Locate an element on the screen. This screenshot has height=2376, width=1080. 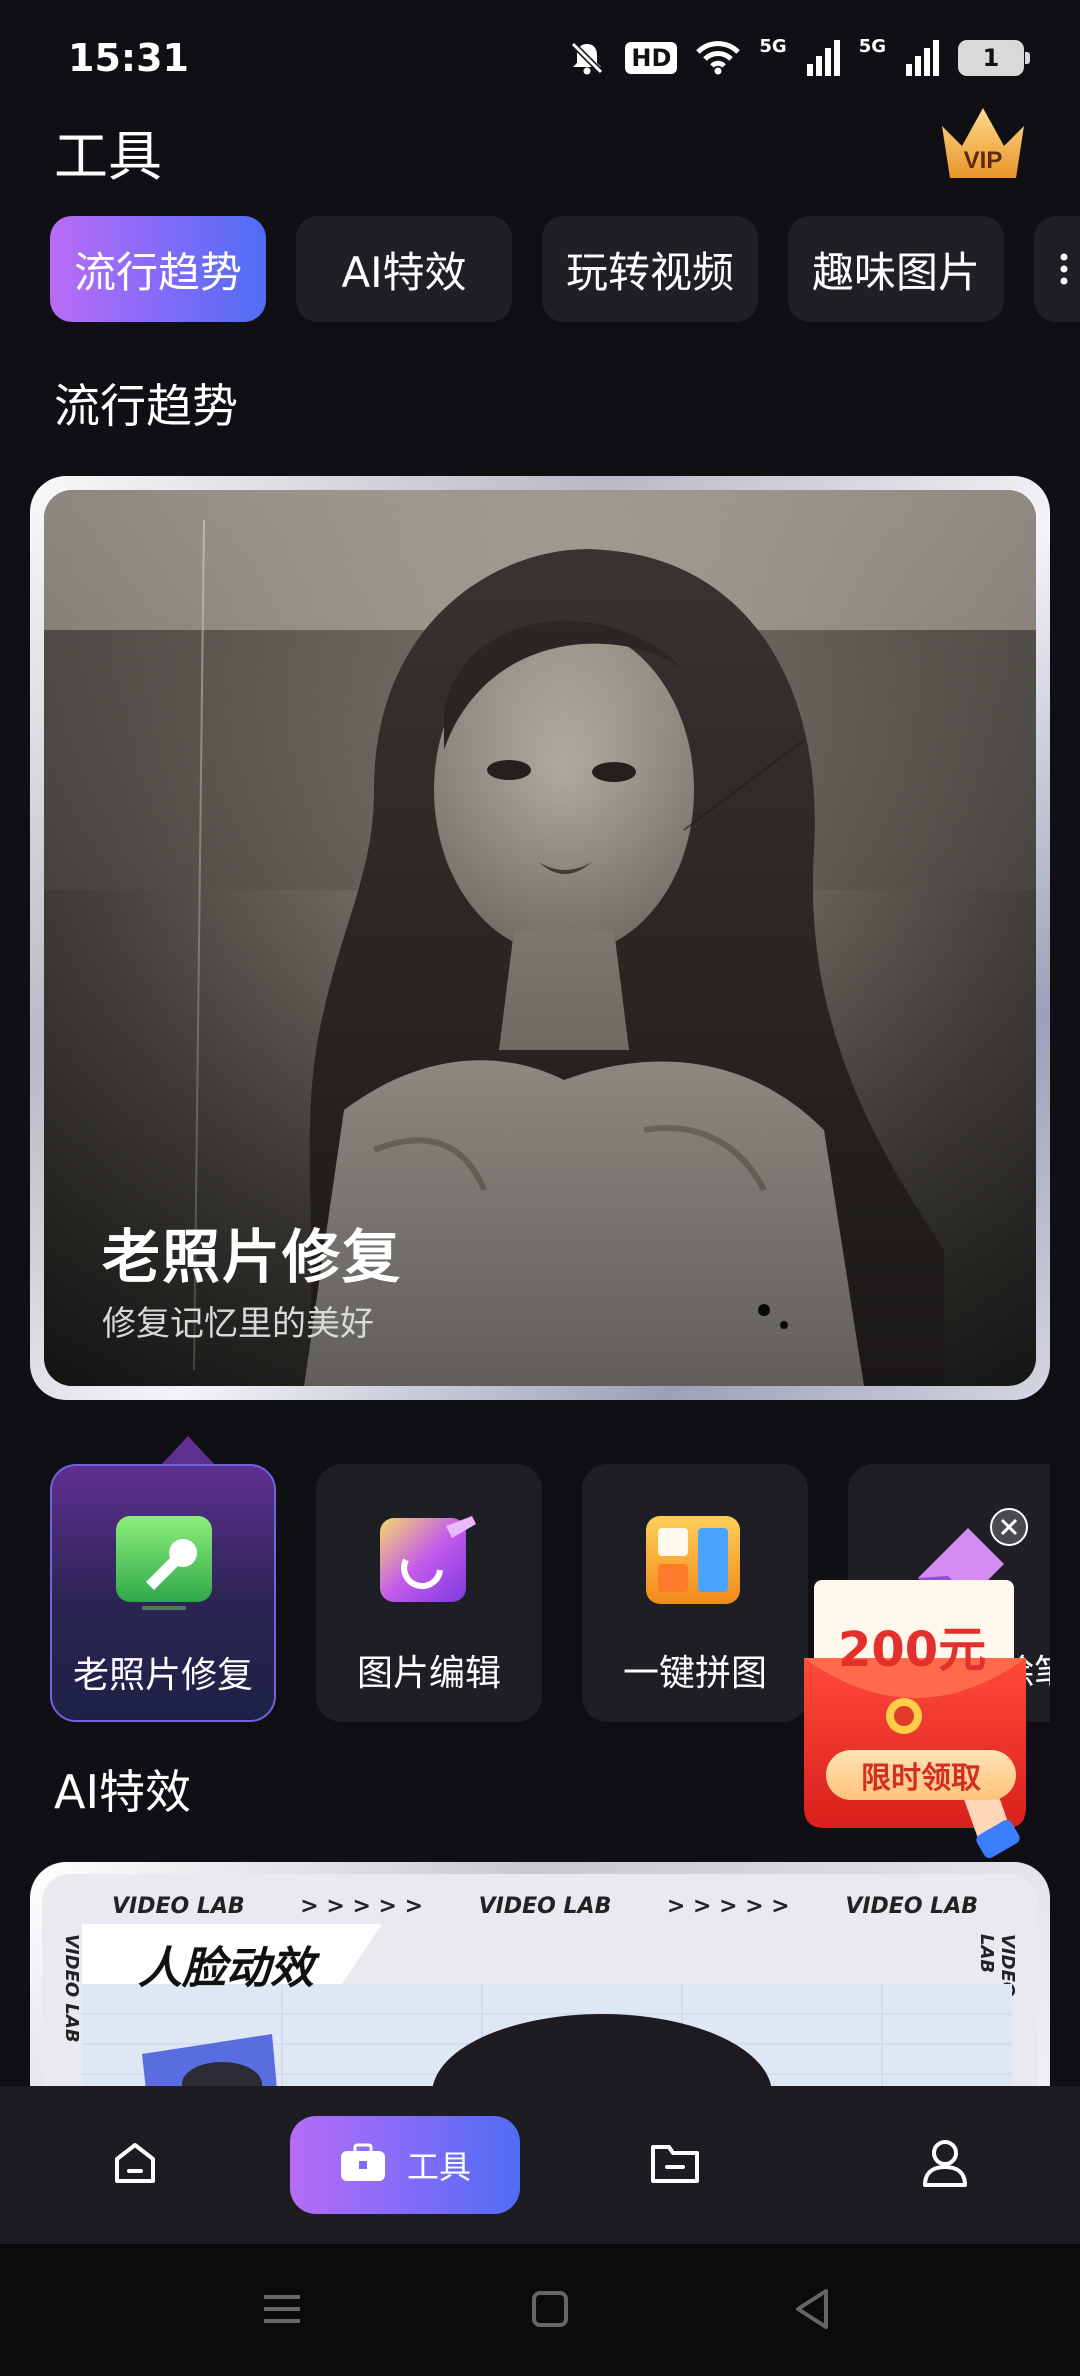
promo-claim-button: 限时领取 is located at coordinates (921, 1775).